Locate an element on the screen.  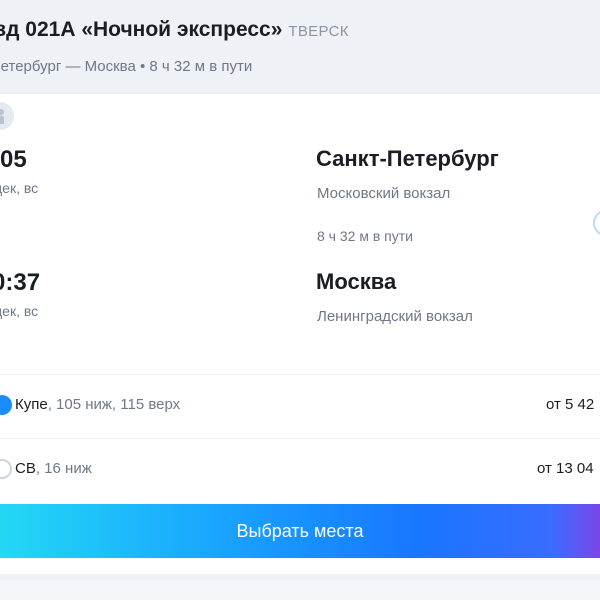
fare-label-sv: СВ, 16 ниж is located at coordinates (53, 468).